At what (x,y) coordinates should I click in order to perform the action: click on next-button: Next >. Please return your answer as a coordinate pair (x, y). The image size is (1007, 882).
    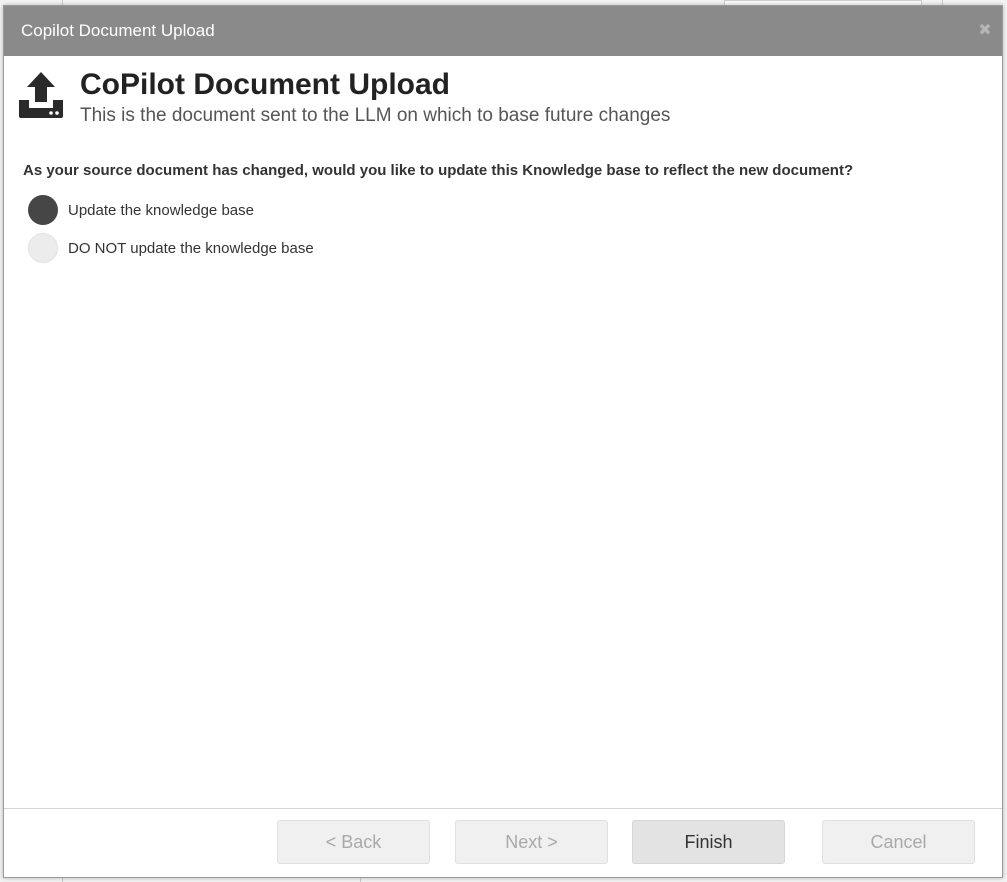
    Looking at the image, I should click on (531, 842).